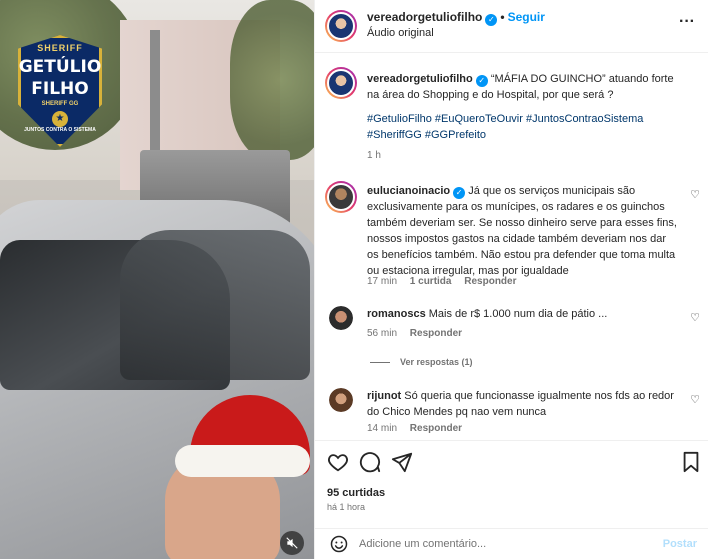 This screenshot has height=559, width=708. What do you see at coordinates (408, 191) in the screenshot?
I see `comment-username: eulucianoinacio` at bounding box center [408, 191].